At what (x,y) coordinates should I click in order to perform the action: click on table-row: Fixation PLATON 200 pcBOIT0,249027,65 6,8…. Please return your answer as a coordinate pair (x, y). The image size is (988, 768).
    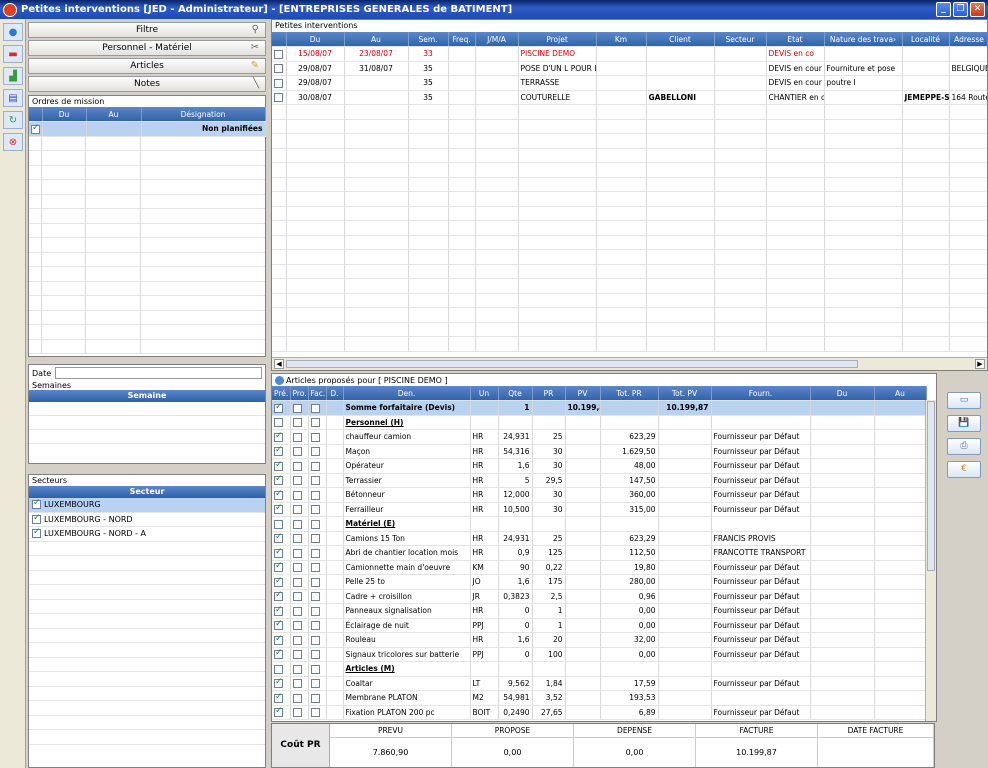
    Looking at the image, I should click on (599, 712).